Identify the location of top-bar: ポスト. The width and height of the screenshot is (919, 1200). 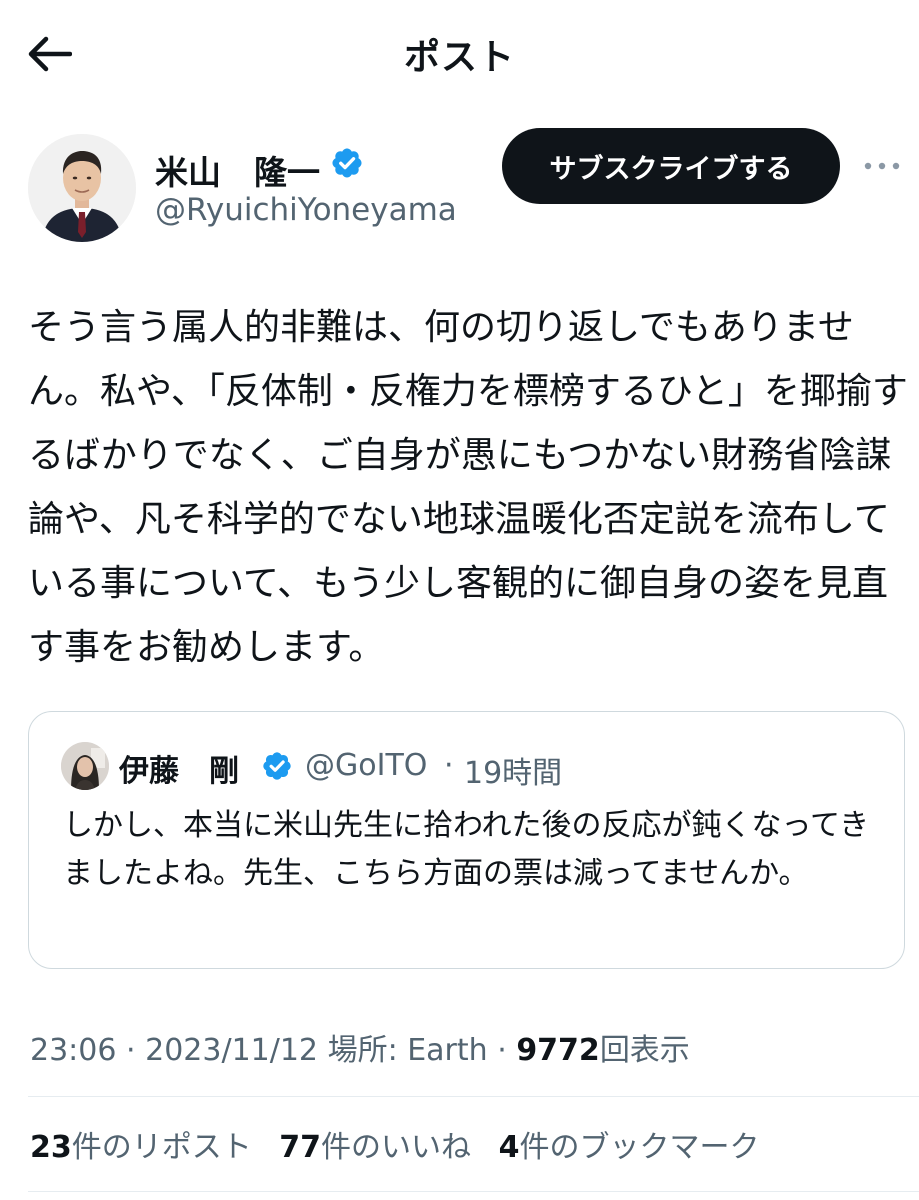
(459, 55).